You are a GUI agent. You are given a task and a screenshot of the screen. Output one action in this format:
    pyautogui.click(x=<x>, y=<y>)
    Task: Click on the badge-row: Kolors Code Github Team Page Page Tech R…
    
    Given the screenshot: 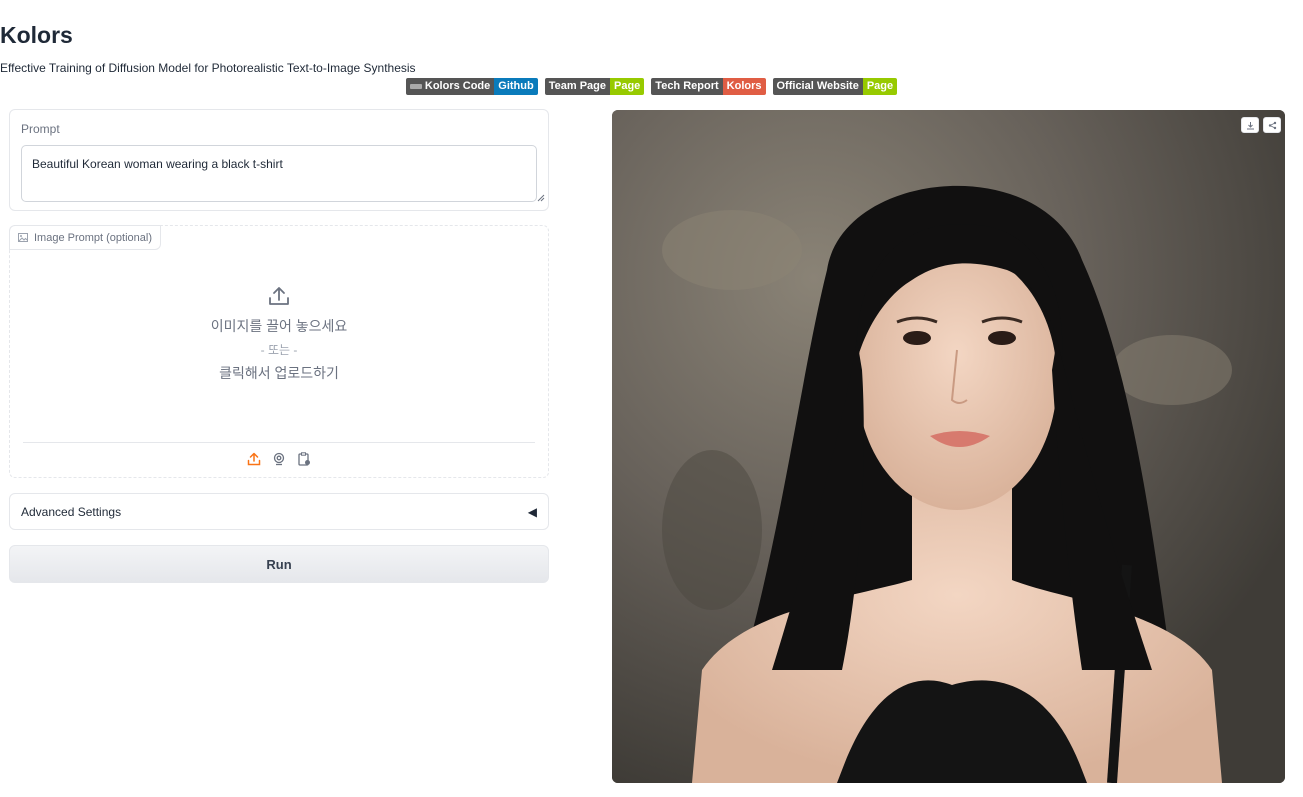 What is the action you would take?
    pyautogui.click(x=651, y=86)
    